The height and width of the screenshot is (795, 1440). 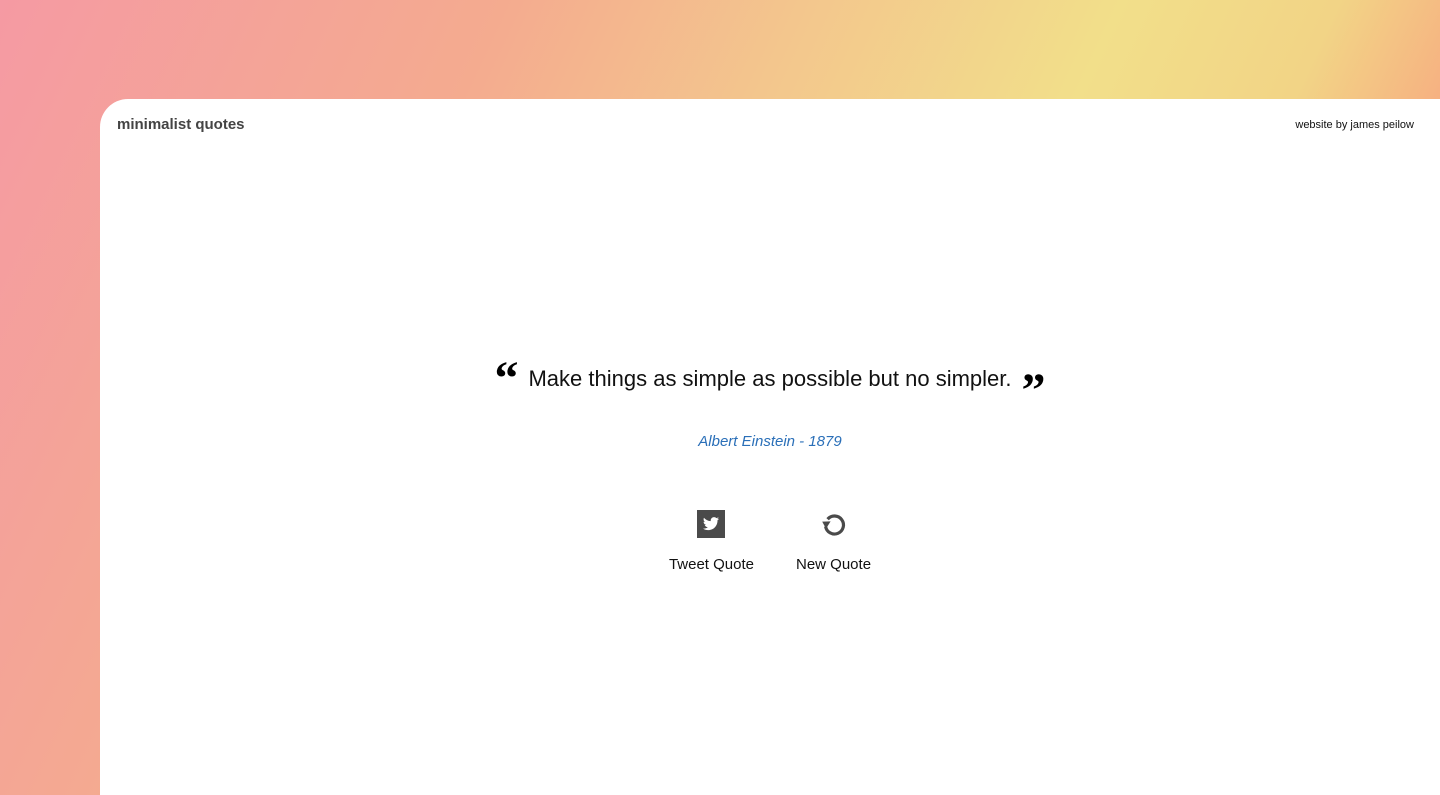 What do you see at coordinates (711, 541) in the screenshot?
I see `tweet-quote-button: Tweet Quote` at bounding box center [711, 541].